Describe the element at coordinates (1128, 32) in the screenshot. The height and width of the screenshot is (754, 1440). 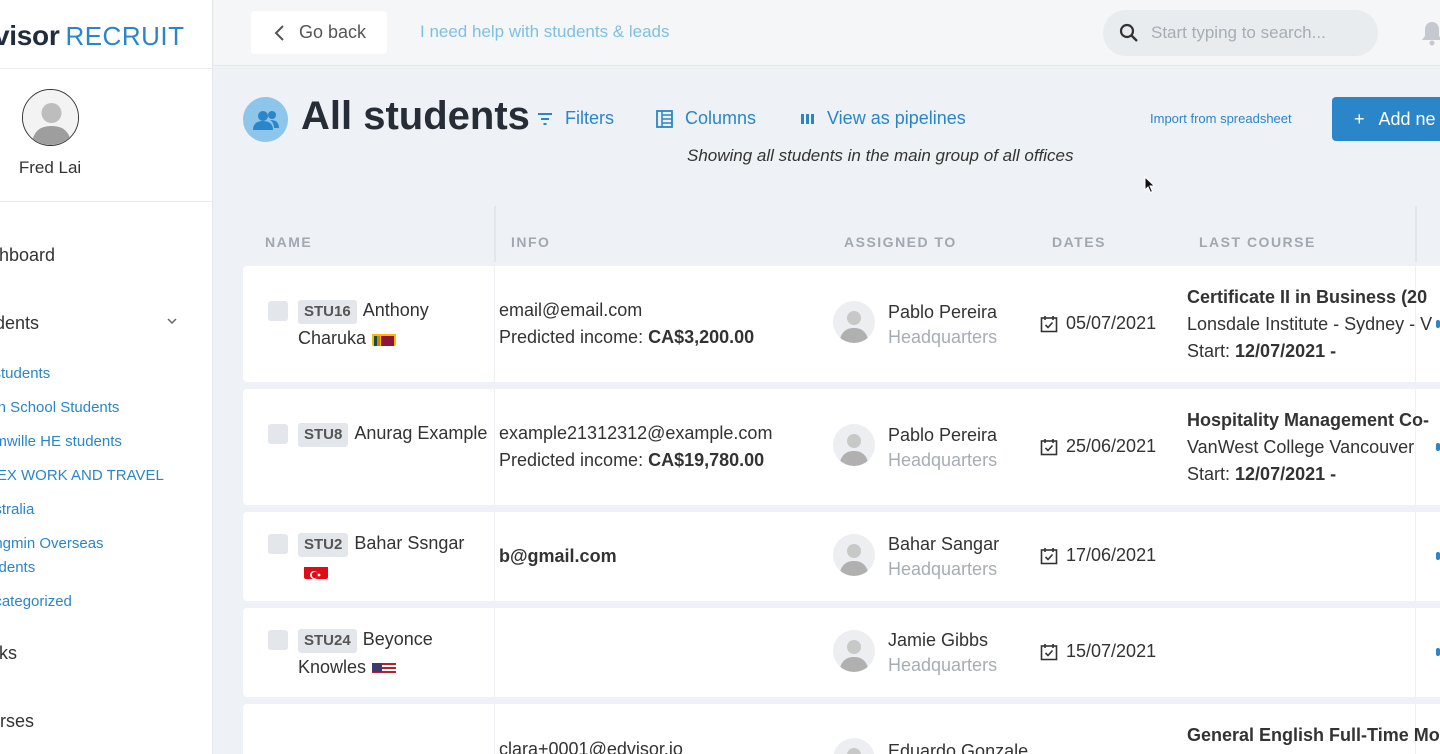
I see `search-icon` at that location.